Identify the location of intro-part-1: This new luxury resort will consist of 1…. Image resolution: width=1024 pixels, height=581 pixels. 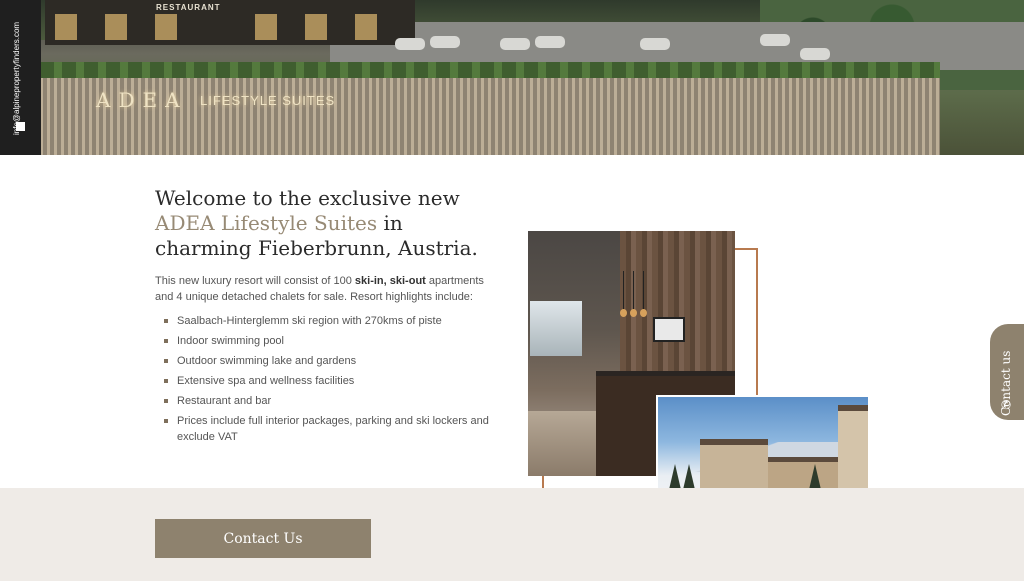
(255, 281).